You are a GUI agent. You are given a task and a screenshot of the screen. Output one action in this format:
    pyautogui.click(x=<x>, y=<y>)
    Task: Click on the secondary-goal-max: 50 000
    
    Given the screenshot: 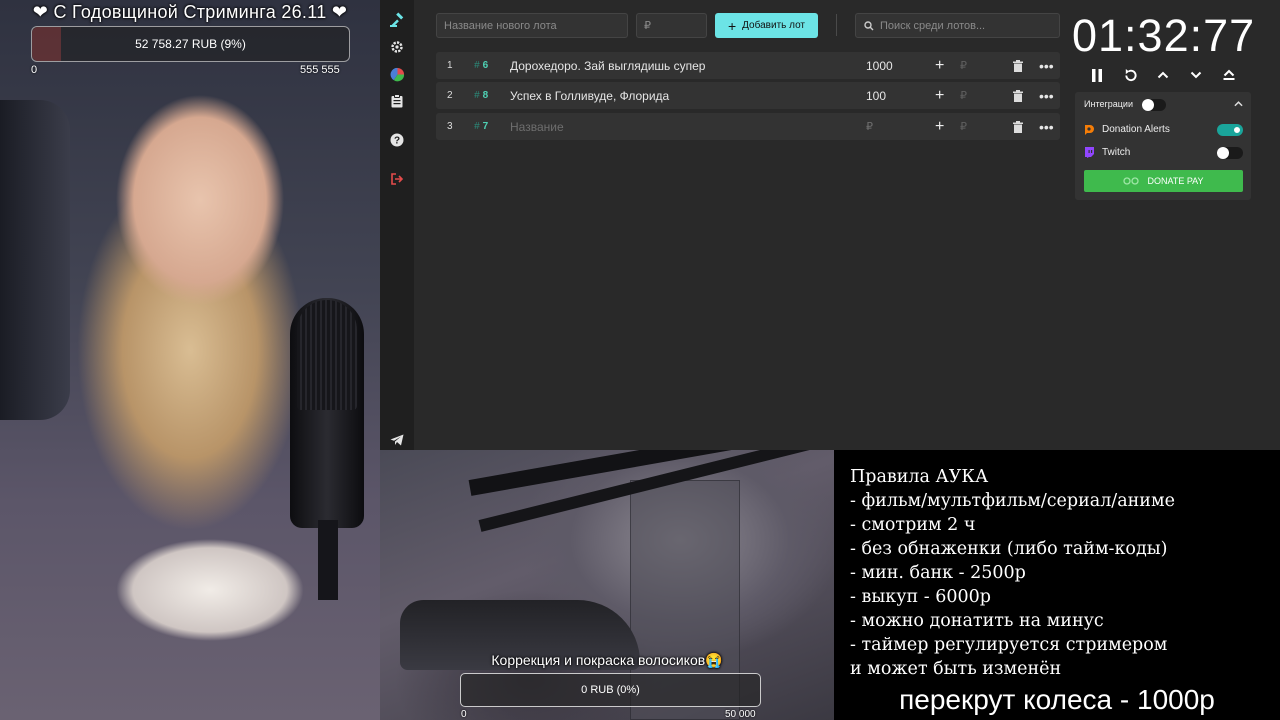 What is the action you would take?
    pyautogui.click(x=740, y=714)
    